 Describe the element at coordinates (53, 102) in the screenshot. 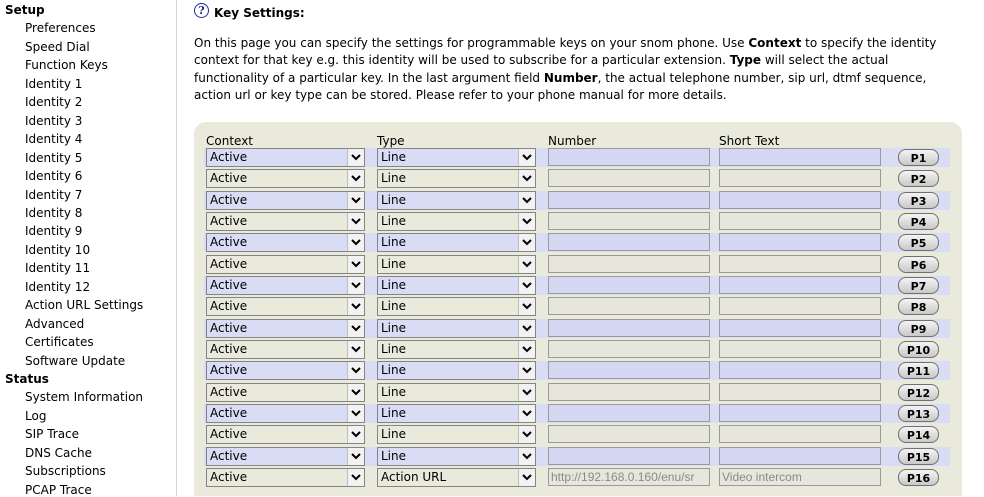

I see `sidebar-item-identity-2: Identity 2` at that location.